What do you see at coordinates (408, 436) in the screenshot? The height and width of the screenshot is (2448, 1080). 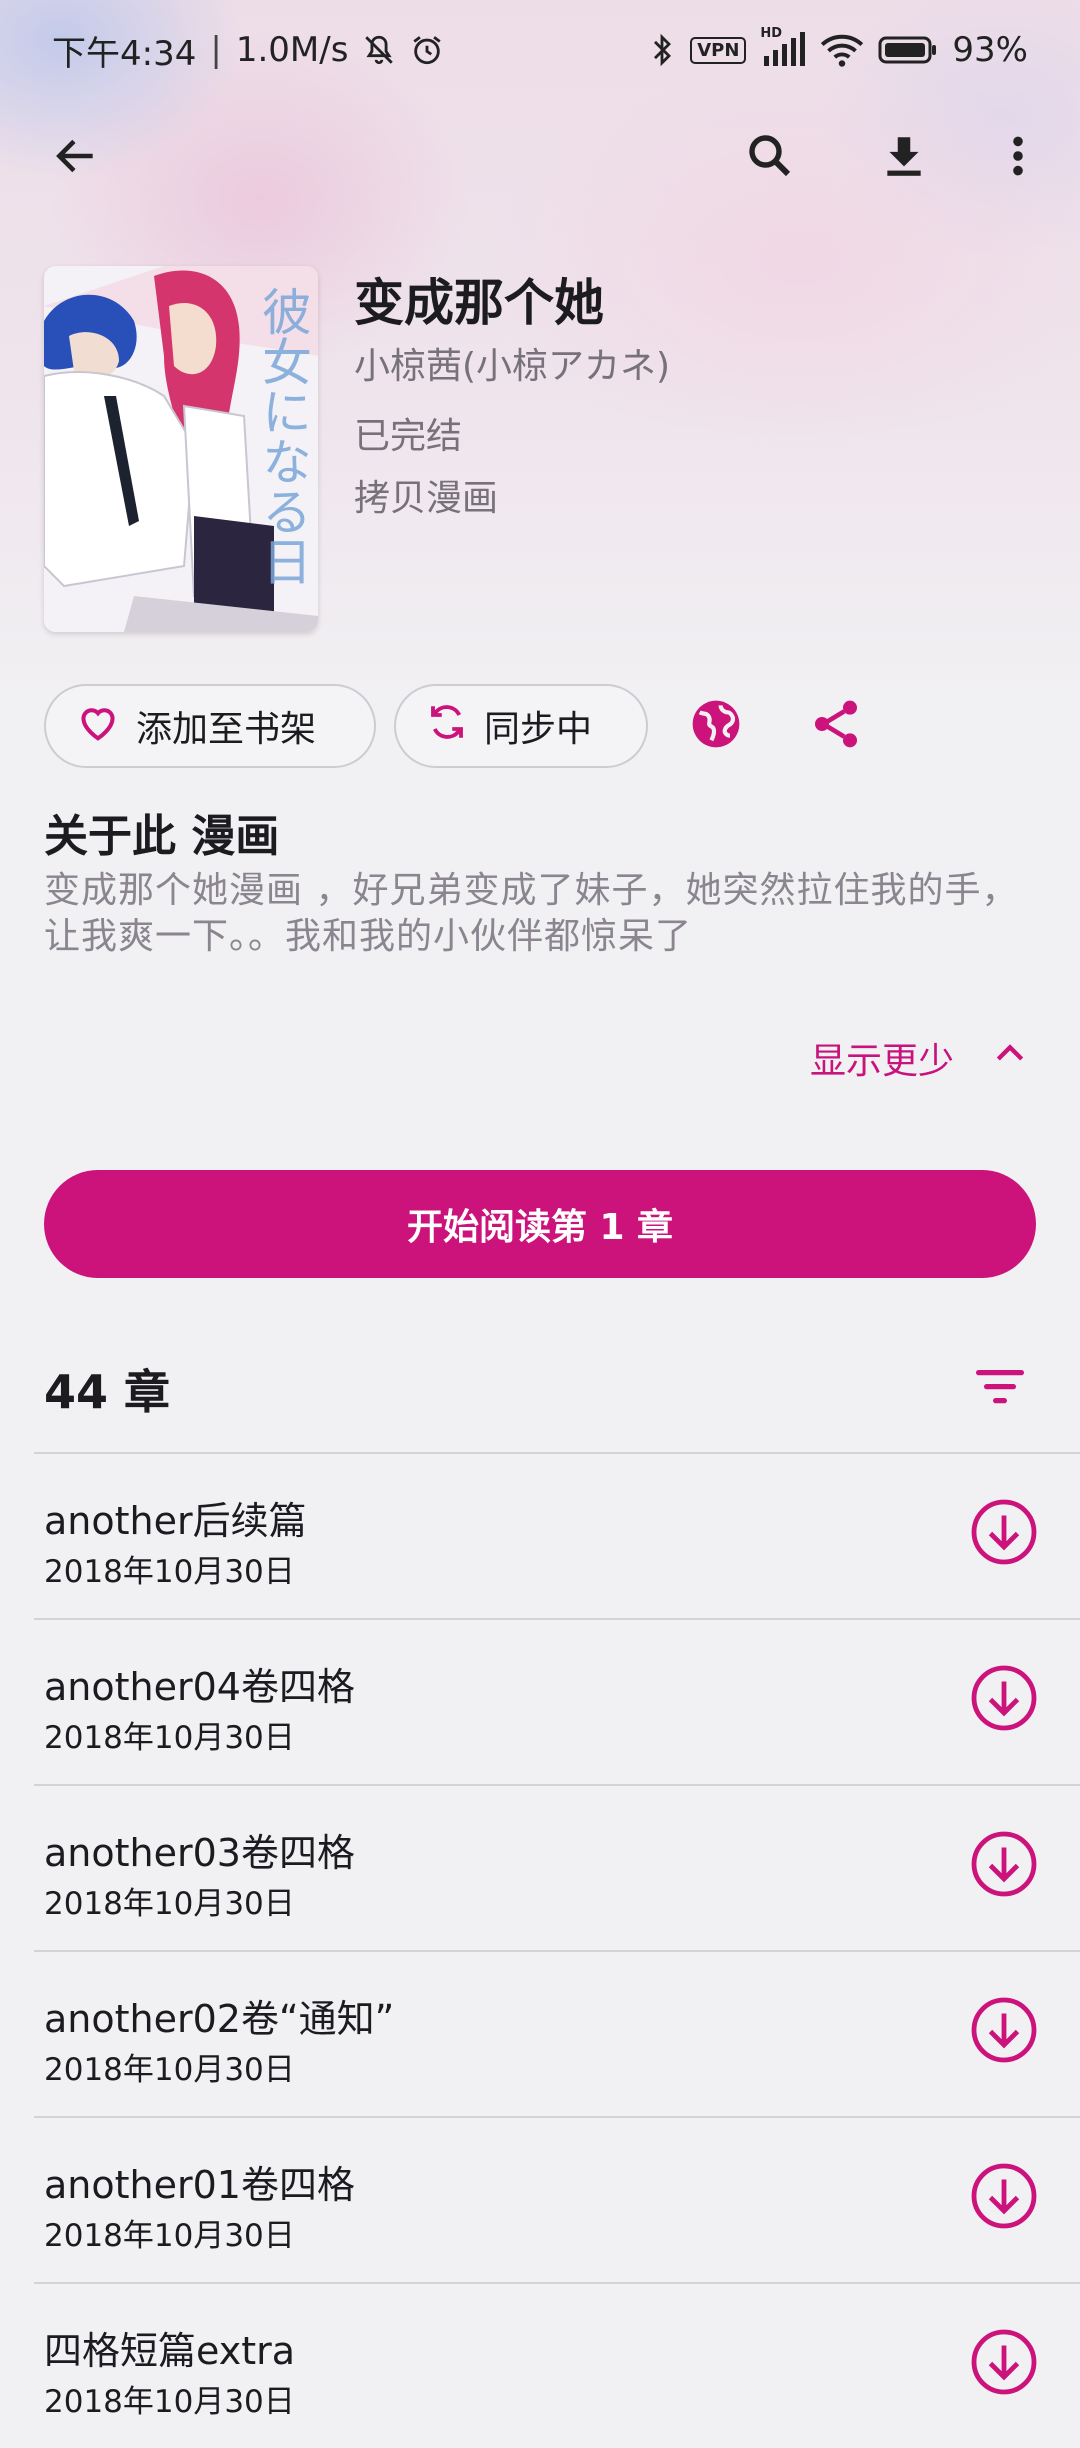 I see `manga-status: 已完结` at bounding box center [408, 436].